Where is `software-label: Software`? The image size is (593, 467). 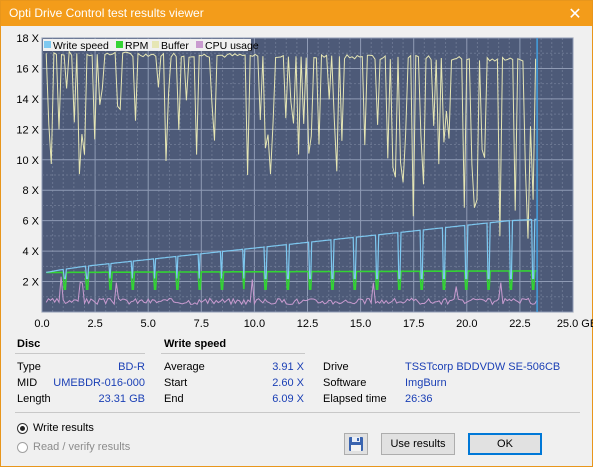 software-label: Software is located at coordinates (345, 383).